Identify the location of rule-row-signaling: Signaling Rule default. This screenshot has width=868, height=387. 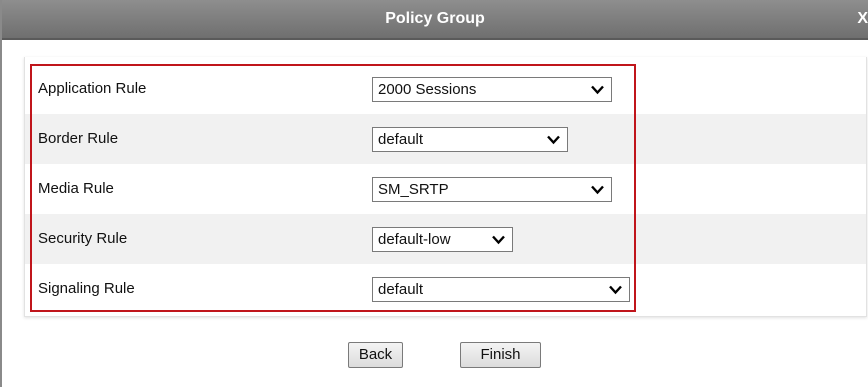
(445, 289).